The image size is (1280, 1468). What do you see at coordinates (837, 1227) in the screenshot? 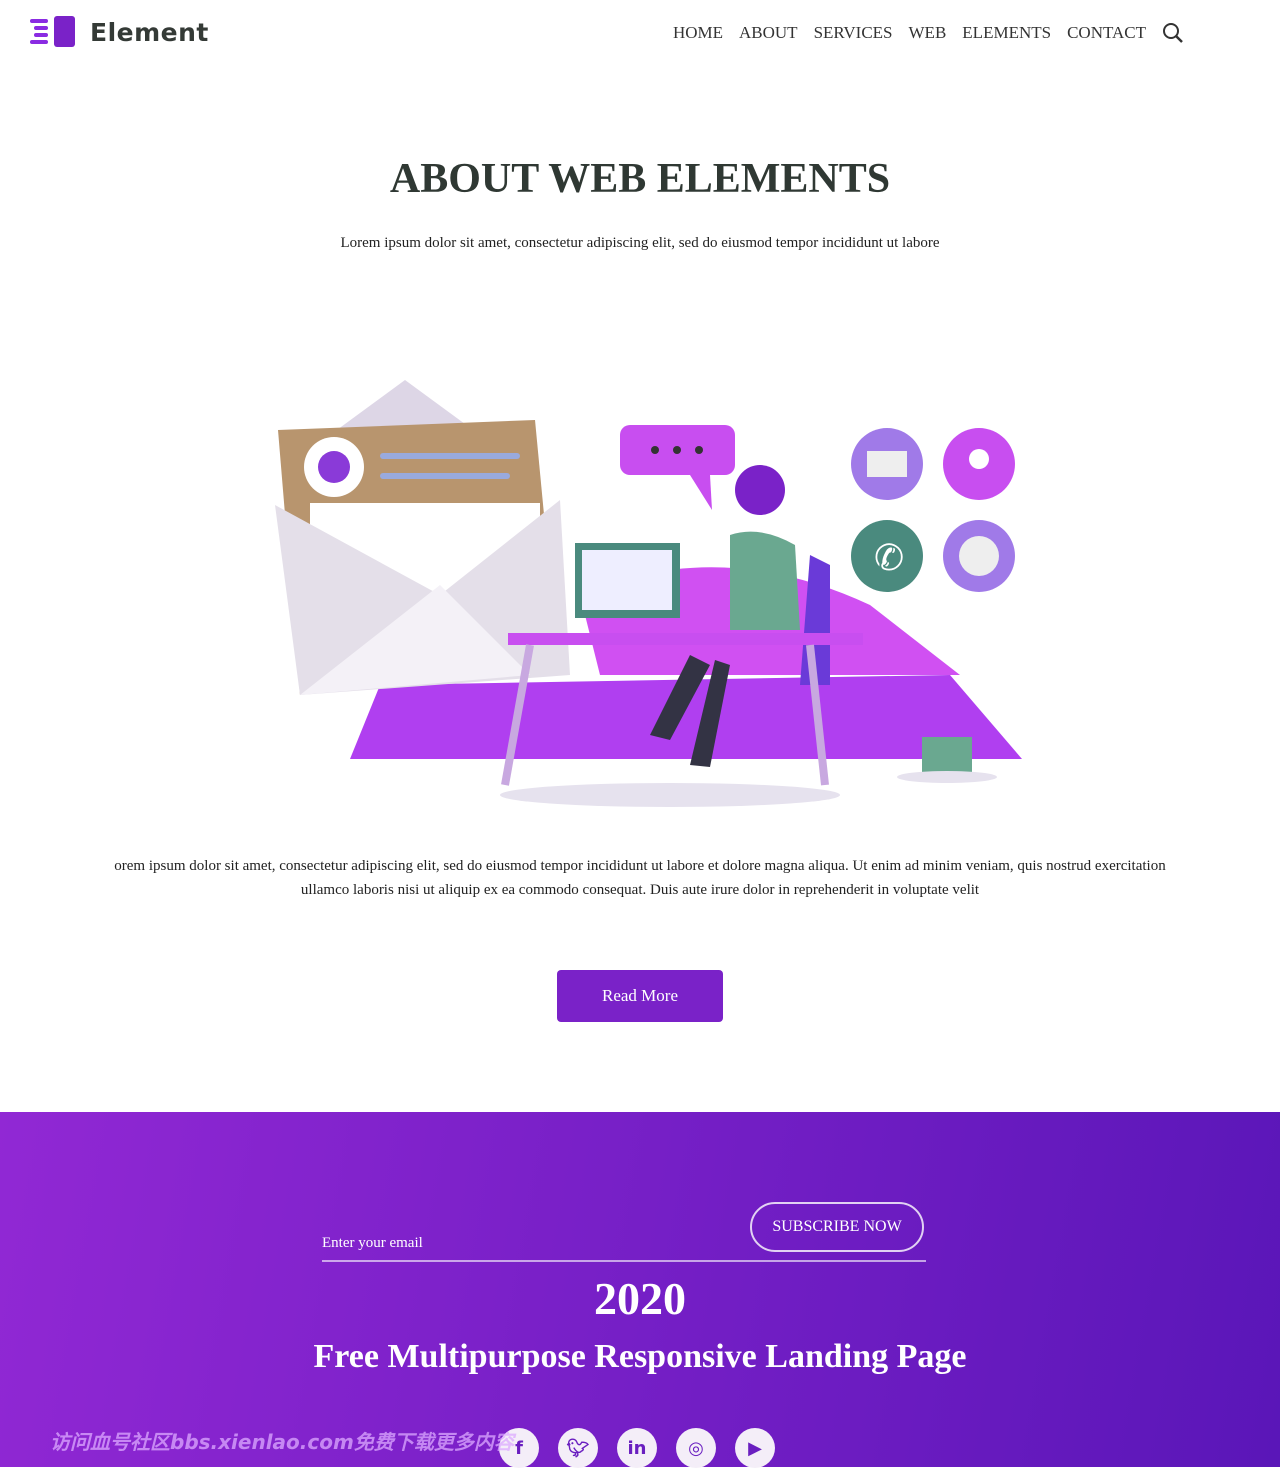
I see `subscribe-button: SUBSCRIBE NOW` at bounding box center [837, 1227].